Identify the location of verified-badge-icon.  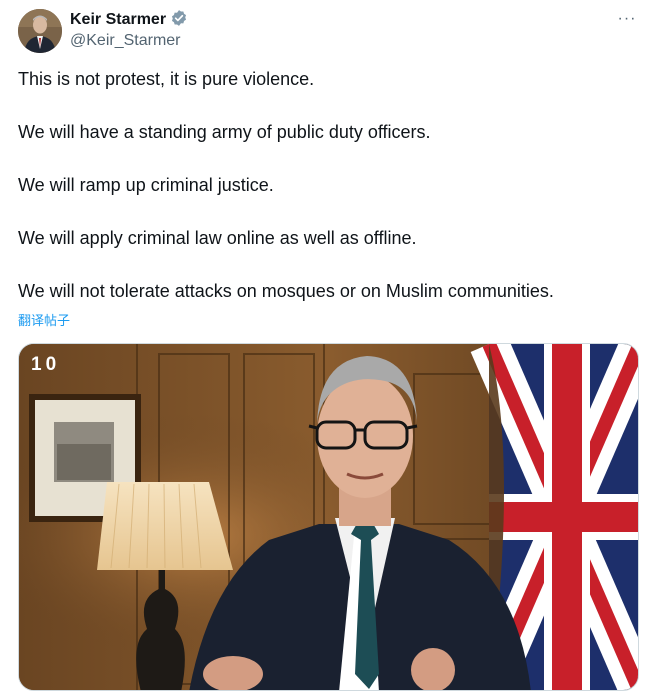
(179, 20).